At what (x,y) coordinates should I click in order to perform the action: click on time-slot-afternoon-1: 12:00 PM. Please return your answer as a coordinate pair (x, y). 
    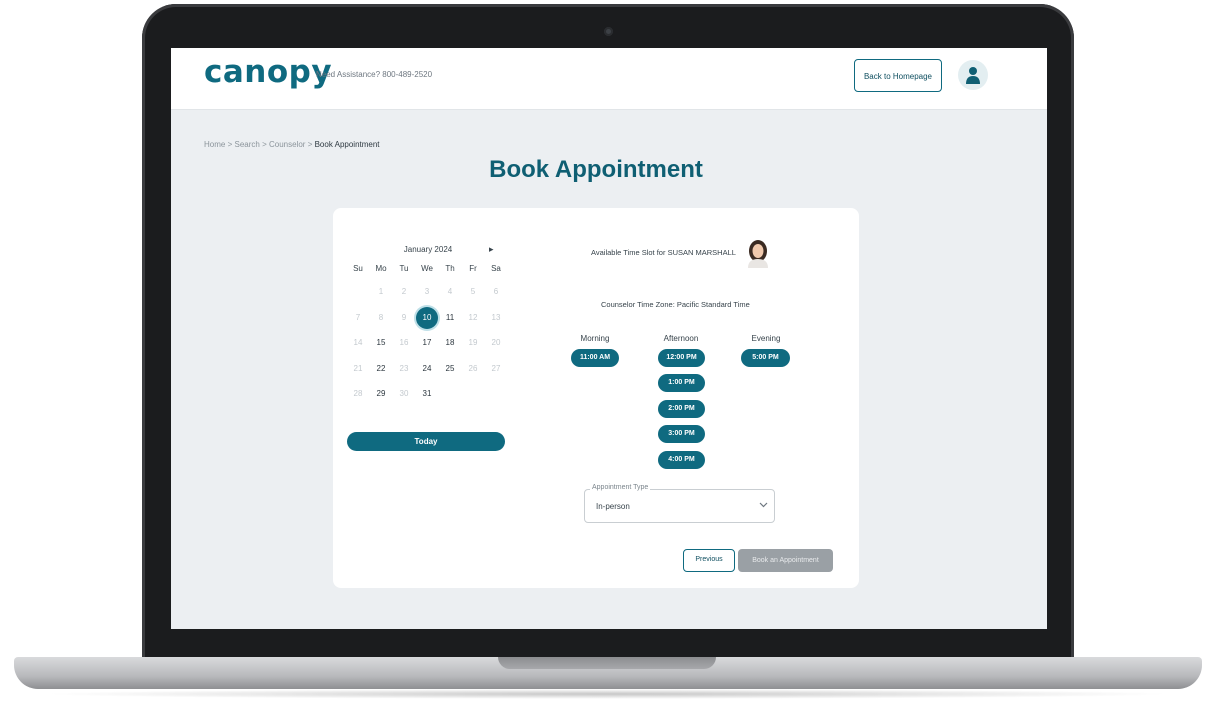
    Looking at the image, I should click on (681, 358).